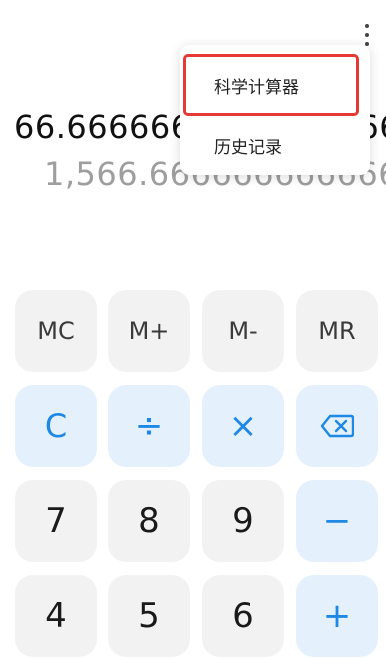 The height and width of the screenshot is (658, 386). I want to click on plus-button: +, so click(337, 616).